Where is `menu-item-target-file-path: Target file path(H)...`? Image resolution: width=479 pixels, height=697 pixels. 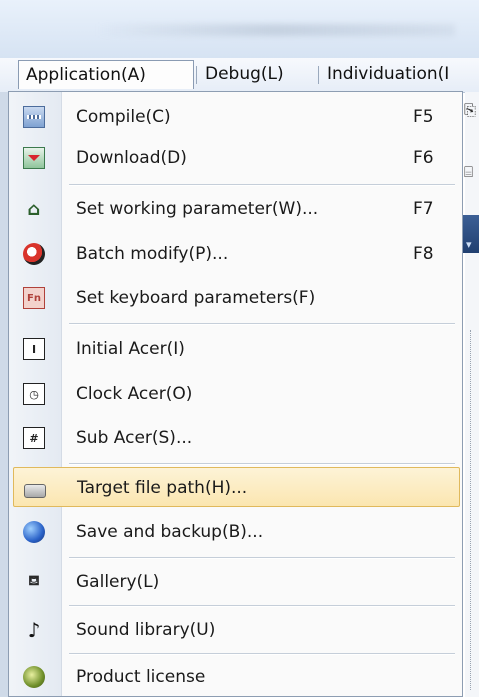
menu-item-target-file-path: Target file path(H)... is located at coordinates (236, 487).